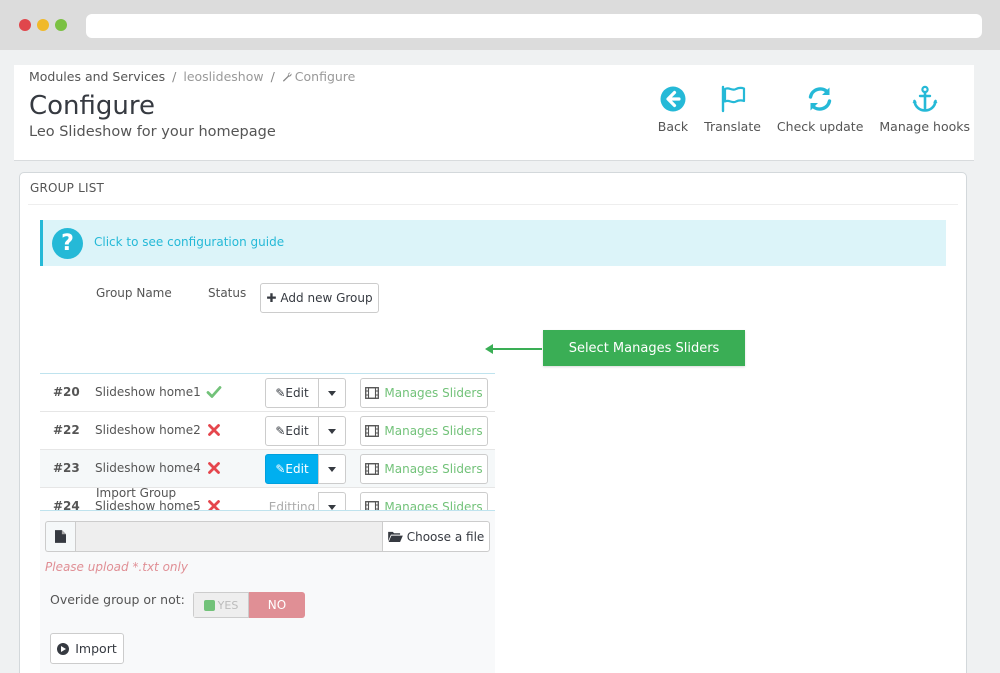 This screenshot has height=673, width=1000. What do you see at coordinates (227, 293) in the screenshot?
I see `column-header-status: Status` at bounding box center [227, 293].